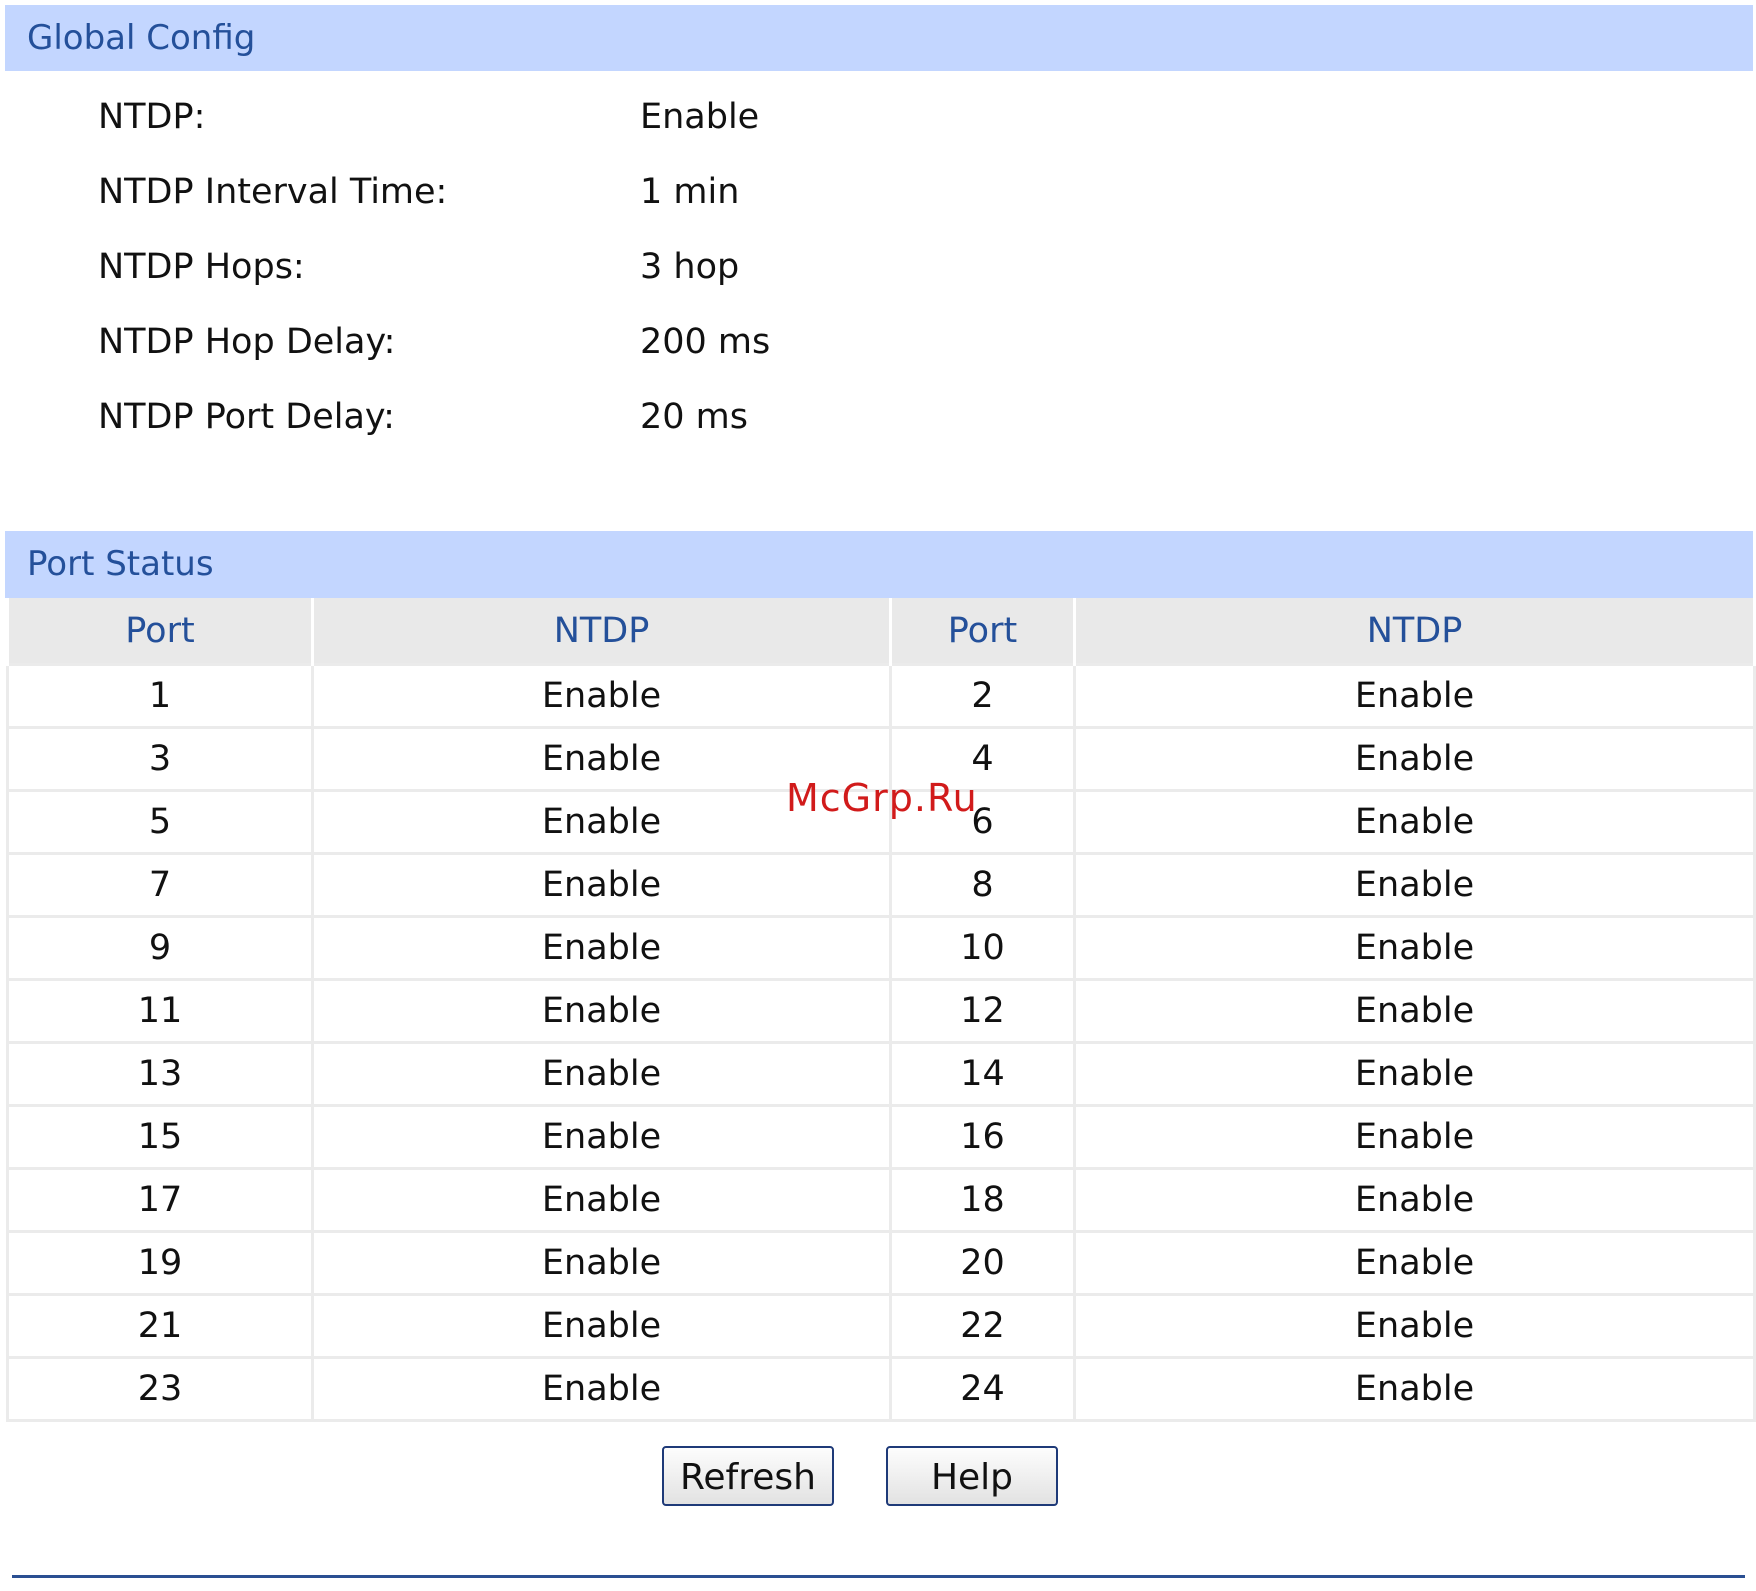  I want to click on config-value: 1 min, so click(690, 192).